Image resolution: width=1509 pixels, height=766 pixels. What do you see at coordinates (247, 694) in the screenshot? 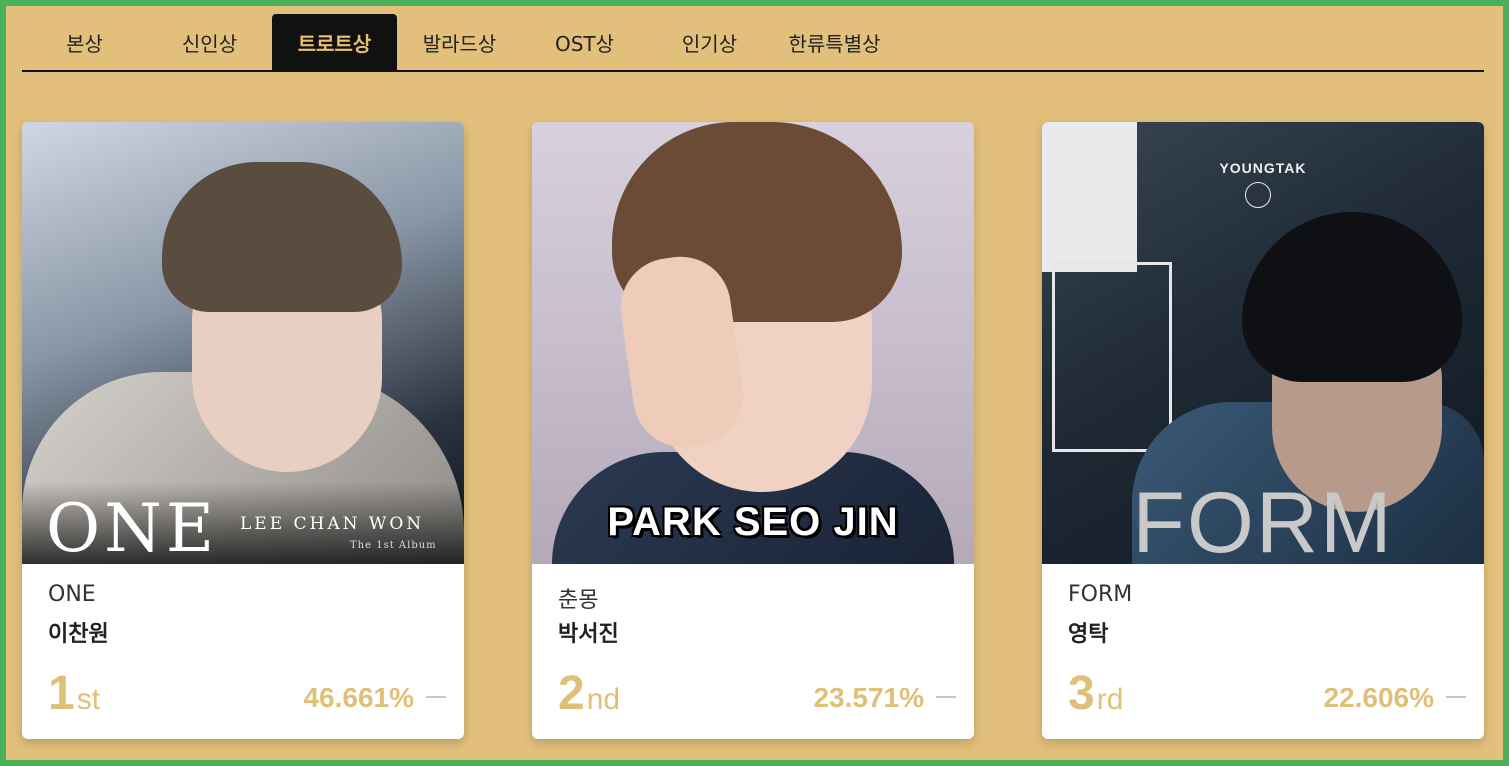
I see `rank-row: 1st 46.661%` at bounding box center [247, 694].